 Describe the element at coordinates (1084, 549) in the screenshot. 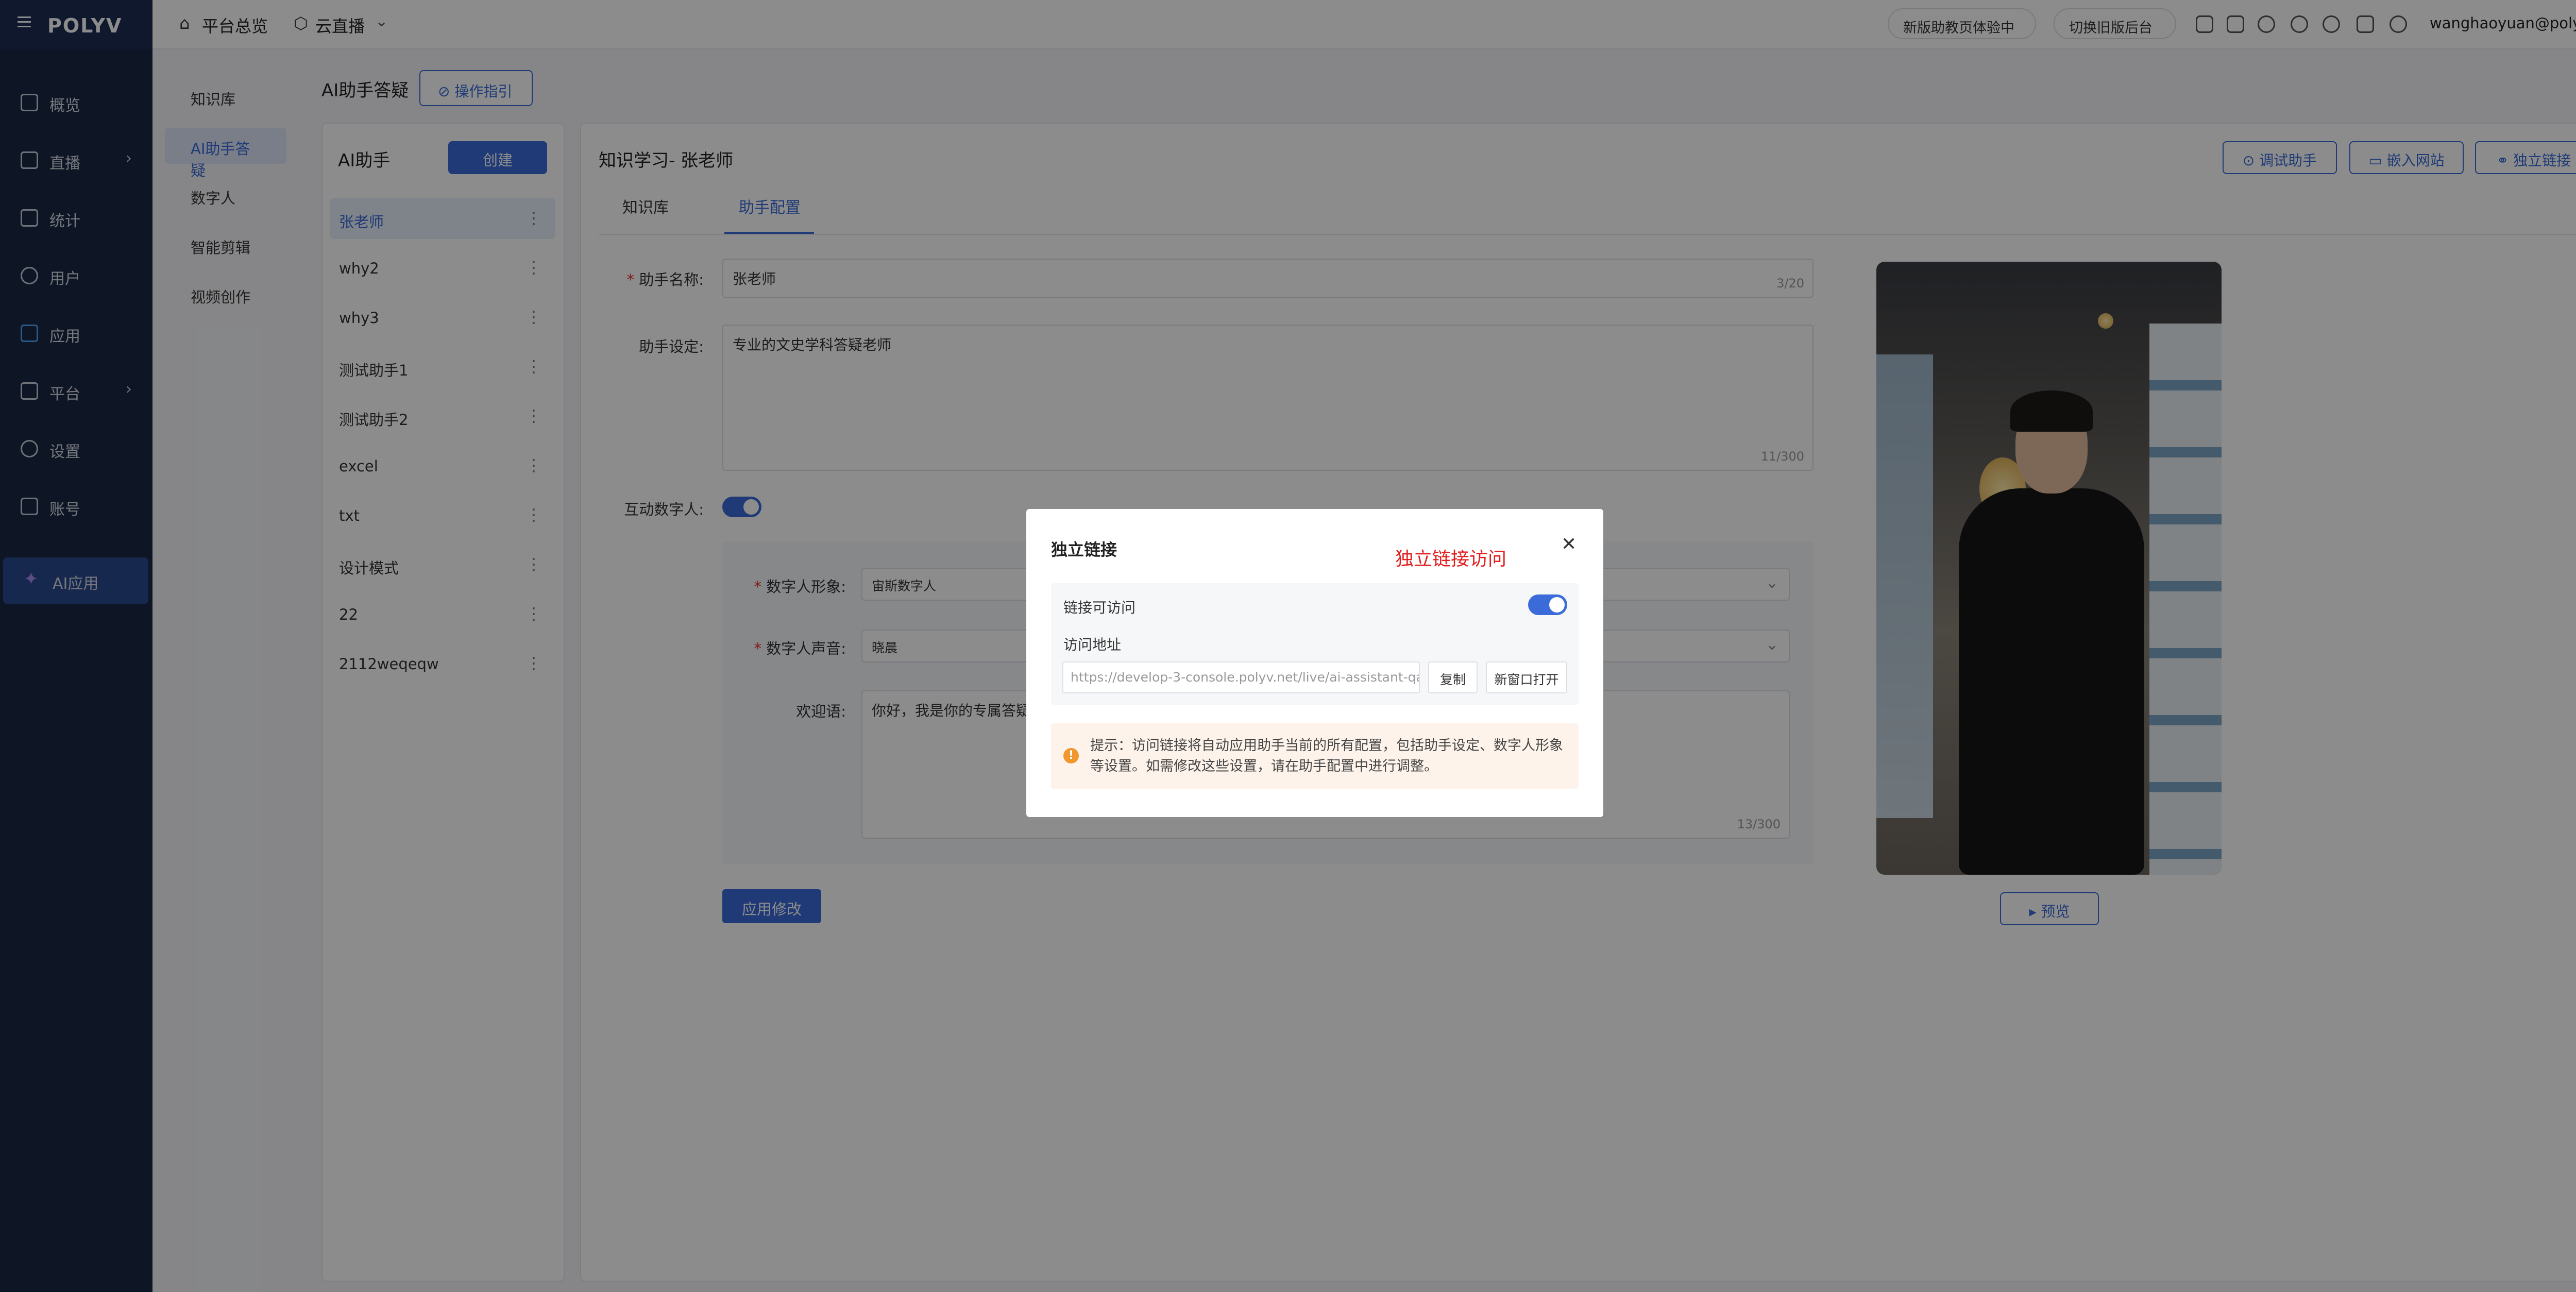

I see `dialog-title: 独立链接` at that location.